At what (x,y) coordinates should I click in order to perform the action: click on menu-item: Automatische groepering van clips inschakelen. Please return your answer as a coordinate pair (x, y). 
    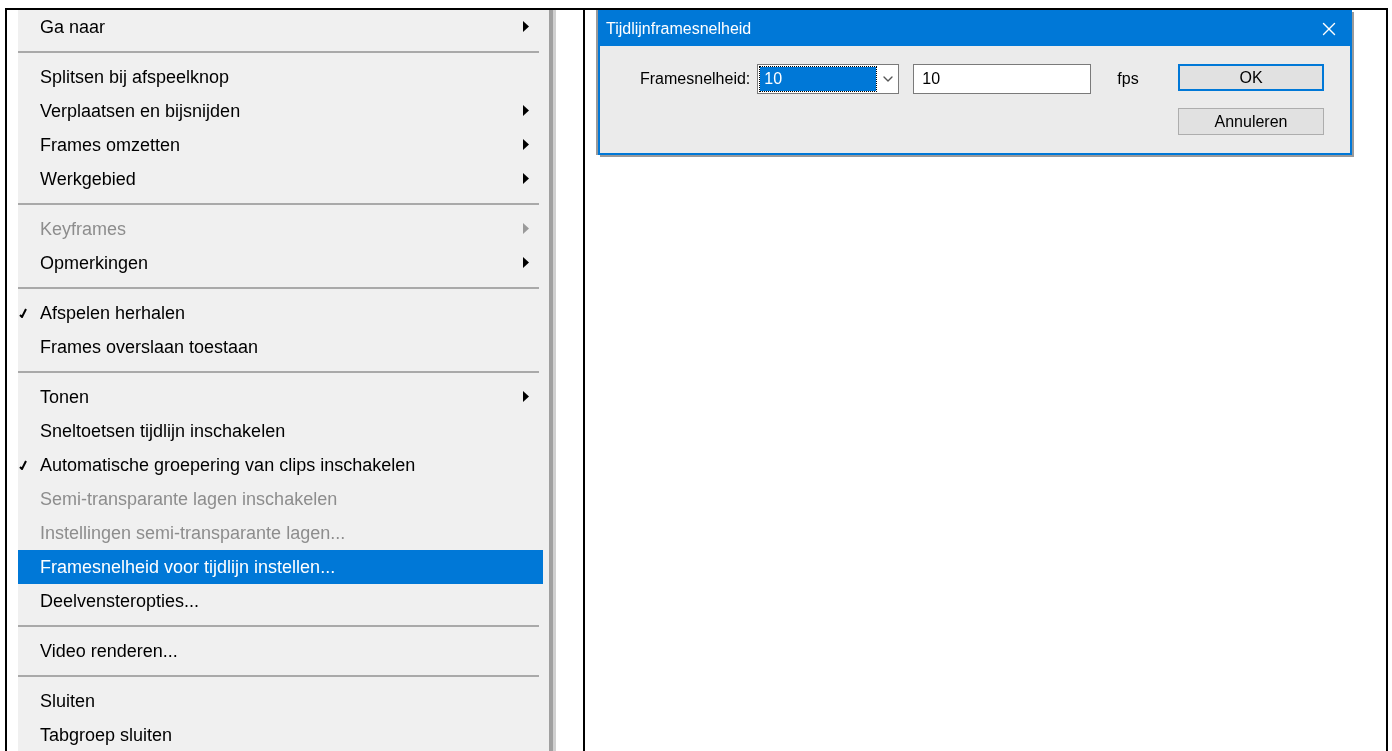
    Looking at the image, I should click on (280, 465).